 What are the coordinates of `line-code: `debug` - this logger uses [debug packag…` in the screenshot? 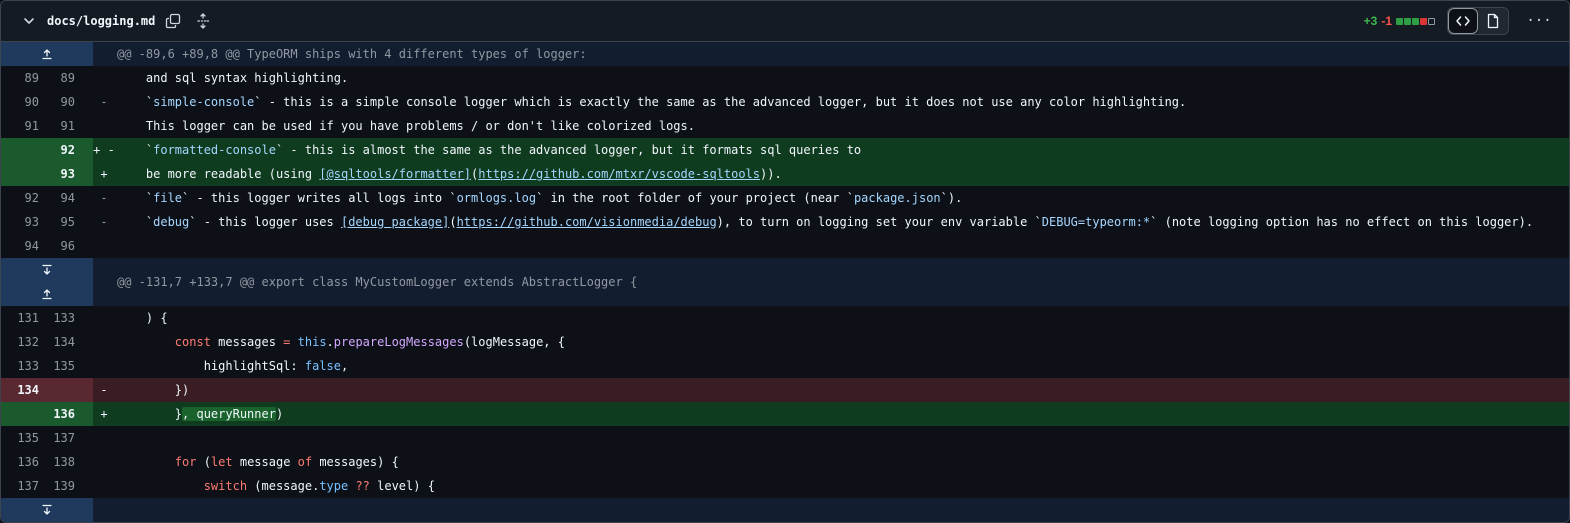 It's located at (825, 222).